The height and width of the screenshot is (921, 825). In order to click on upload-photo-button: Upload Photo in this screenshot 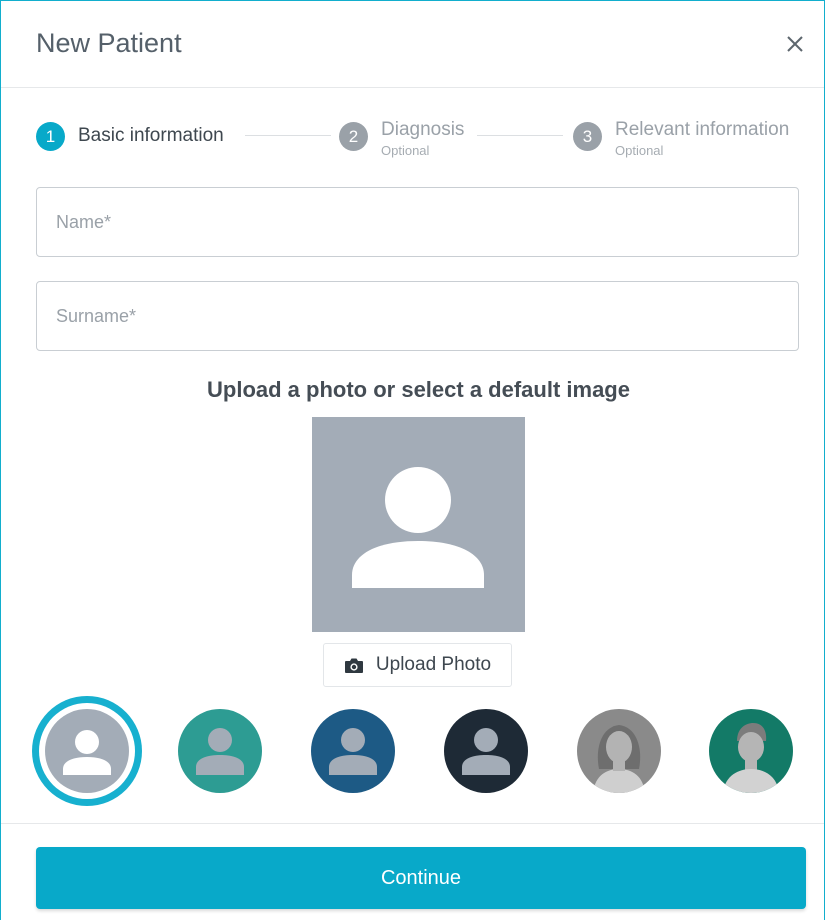, I will do `click(417, 665)`.